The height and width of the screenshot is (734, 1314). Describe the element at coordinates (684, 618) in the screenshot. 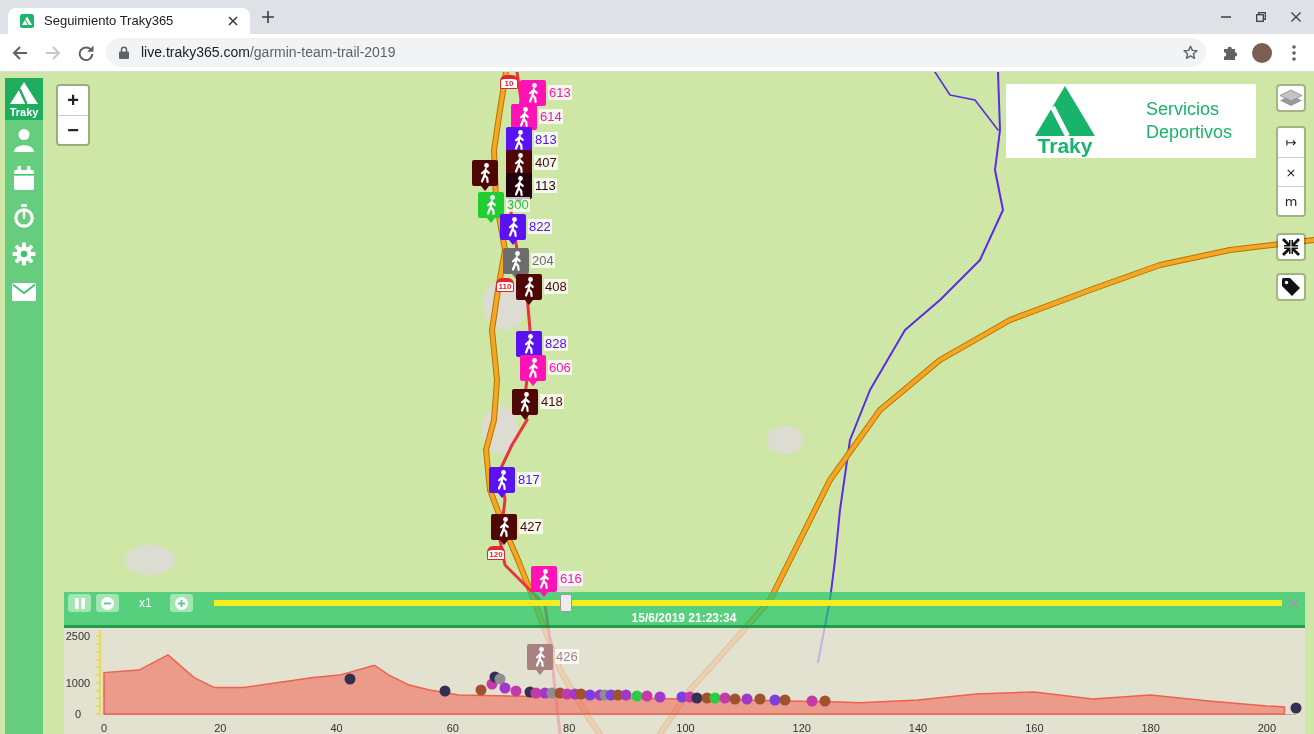

I see `timestamp-label: 15/6/2019 21:23:34` at that location.